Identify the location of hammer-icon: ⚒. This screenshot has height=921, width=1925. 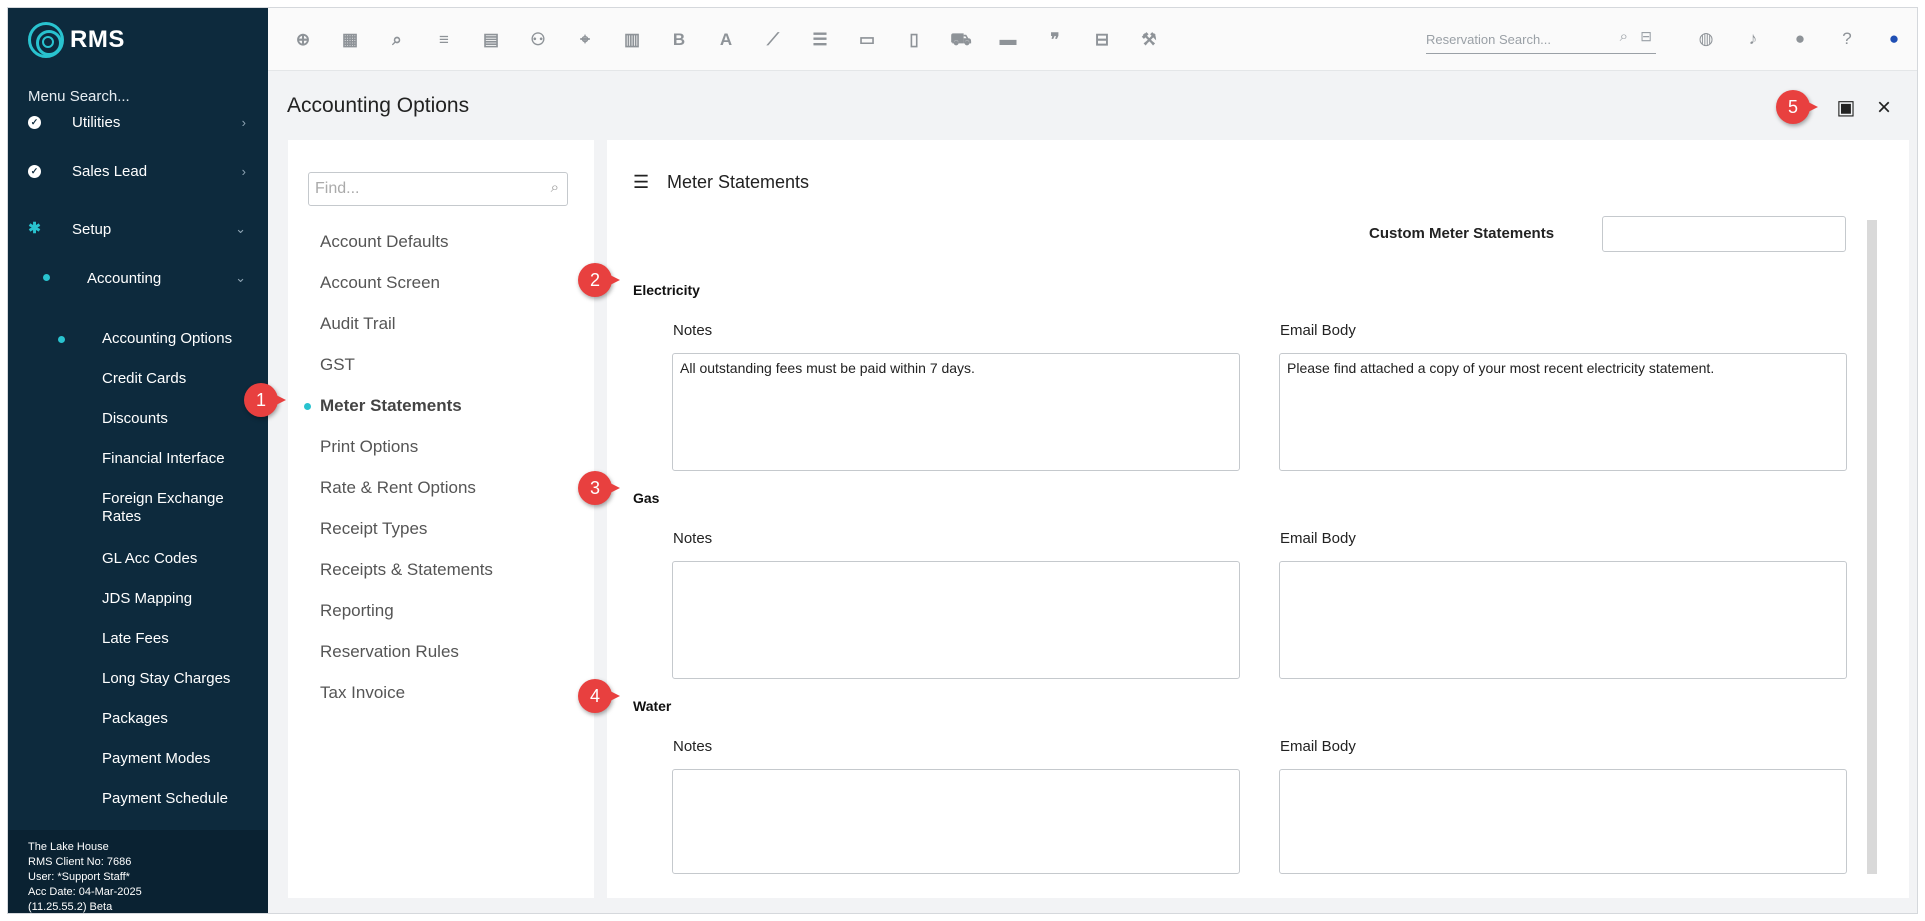
(1149, 40).